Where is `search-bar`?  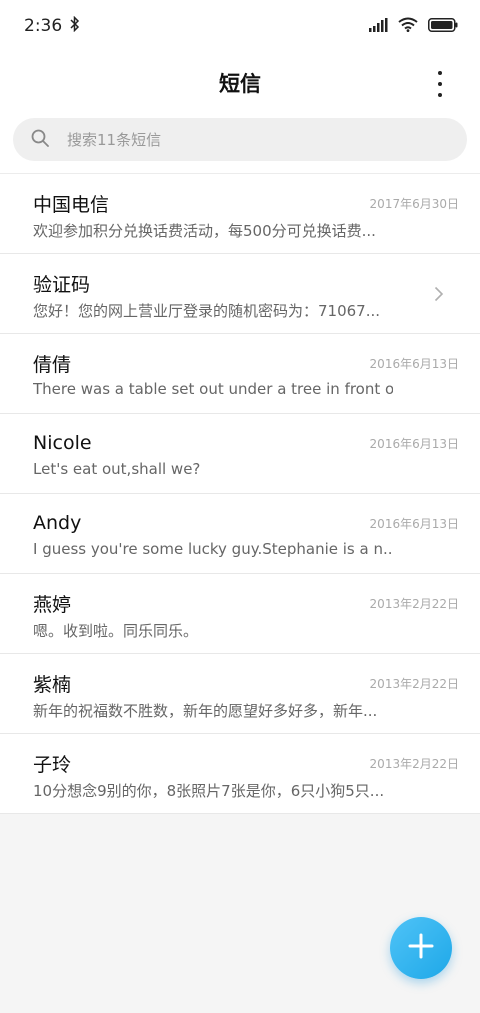
search-bar is located at coordinates (240, 139).